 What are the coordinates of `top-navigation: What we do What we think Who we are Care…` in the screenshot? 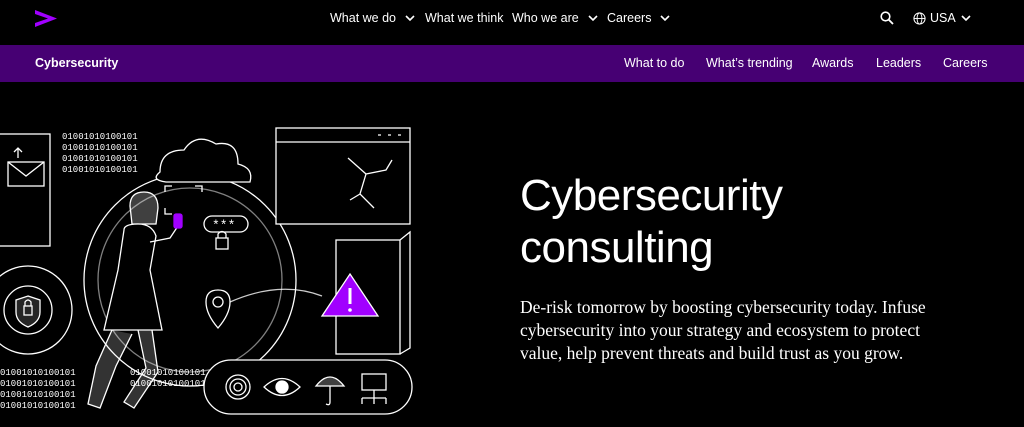 It's located at (512, 22).